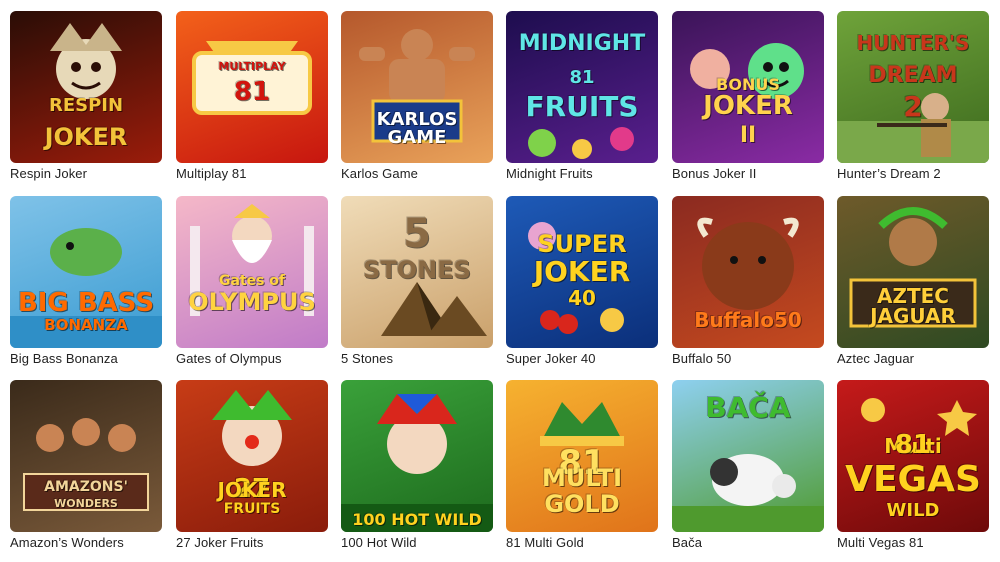 The width and height of the screenshot is (1000, 562). Describe the element at coordinates (889, 173) in the screenshot. I see `game-title: Hunter’s Dream 2` at that location.